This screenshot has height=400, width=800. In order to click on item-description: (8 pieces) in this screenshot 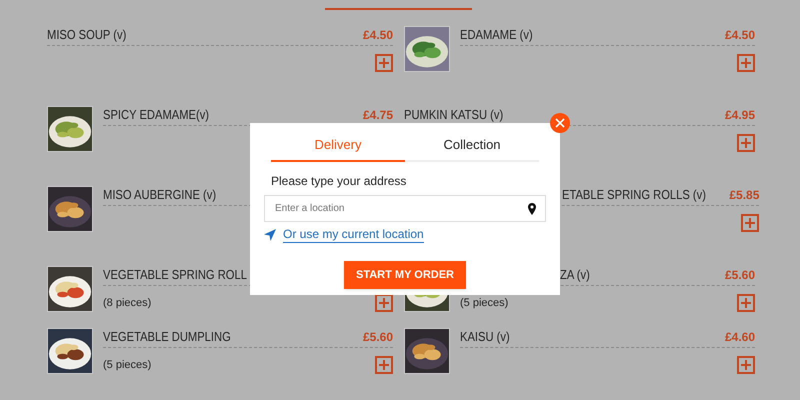, I will do `click(127, 303)`.